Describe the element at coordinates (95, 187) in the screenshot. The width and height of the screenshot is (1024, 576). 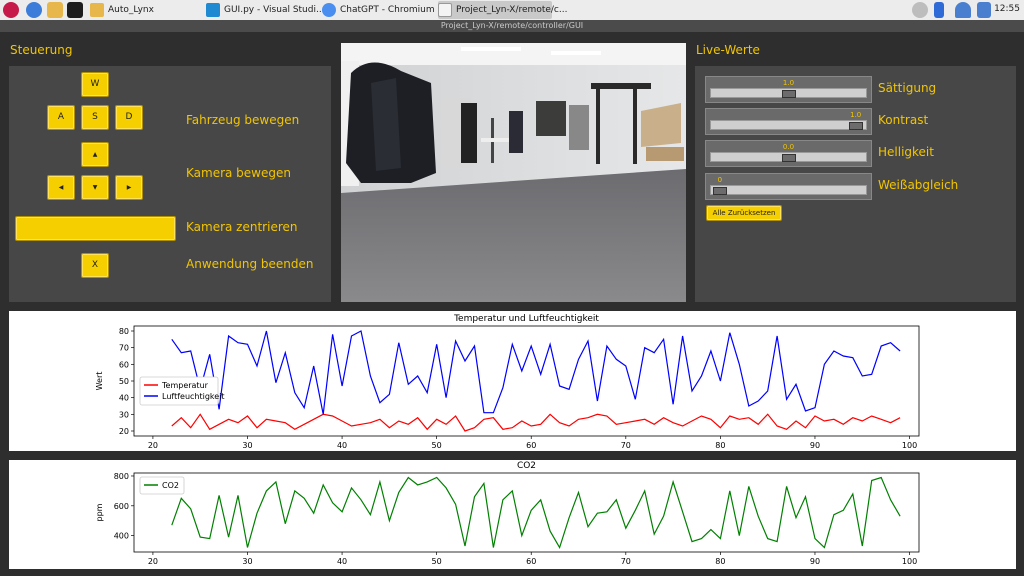
I see `camera-down-button: ▼` at that location.